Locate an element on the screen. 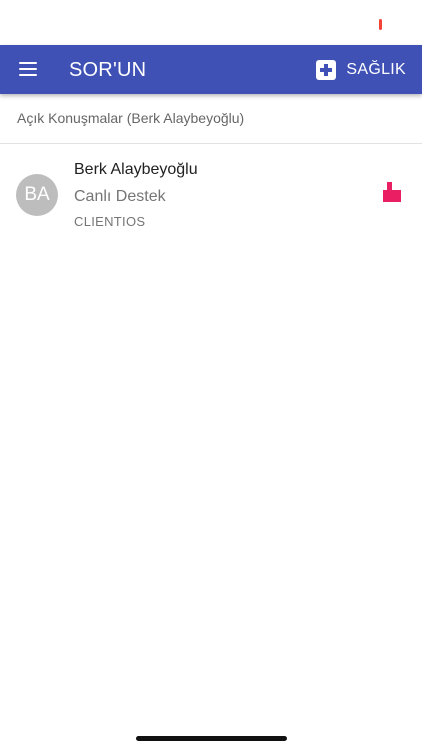  medical-plus-icon is located at coordinates (326, 70).